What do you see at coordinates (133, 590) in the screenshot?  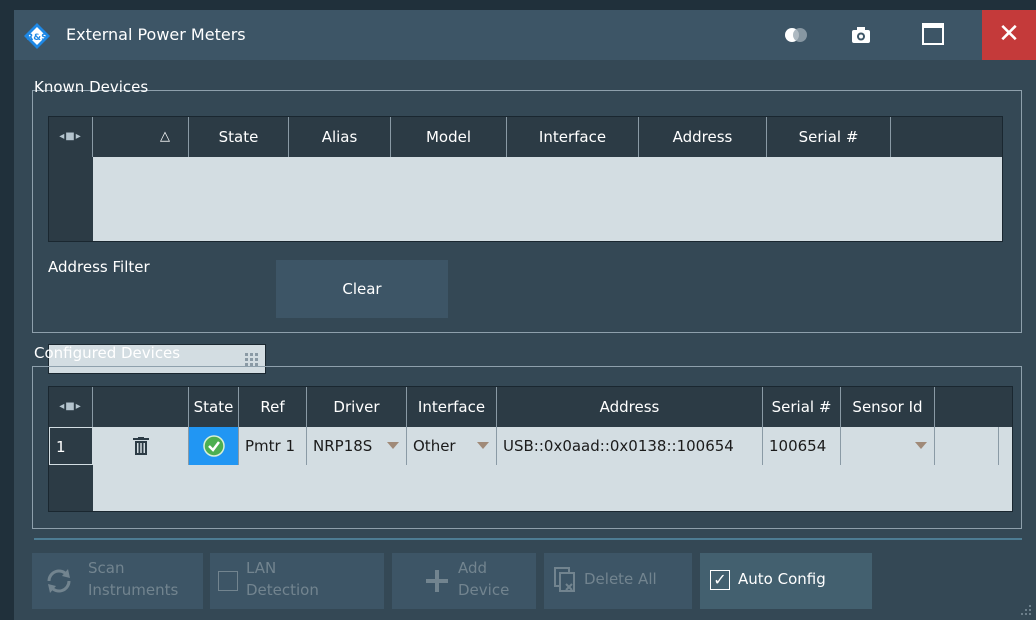 I see `scan-label-2: Instruments` at bounding box center [133, 590].